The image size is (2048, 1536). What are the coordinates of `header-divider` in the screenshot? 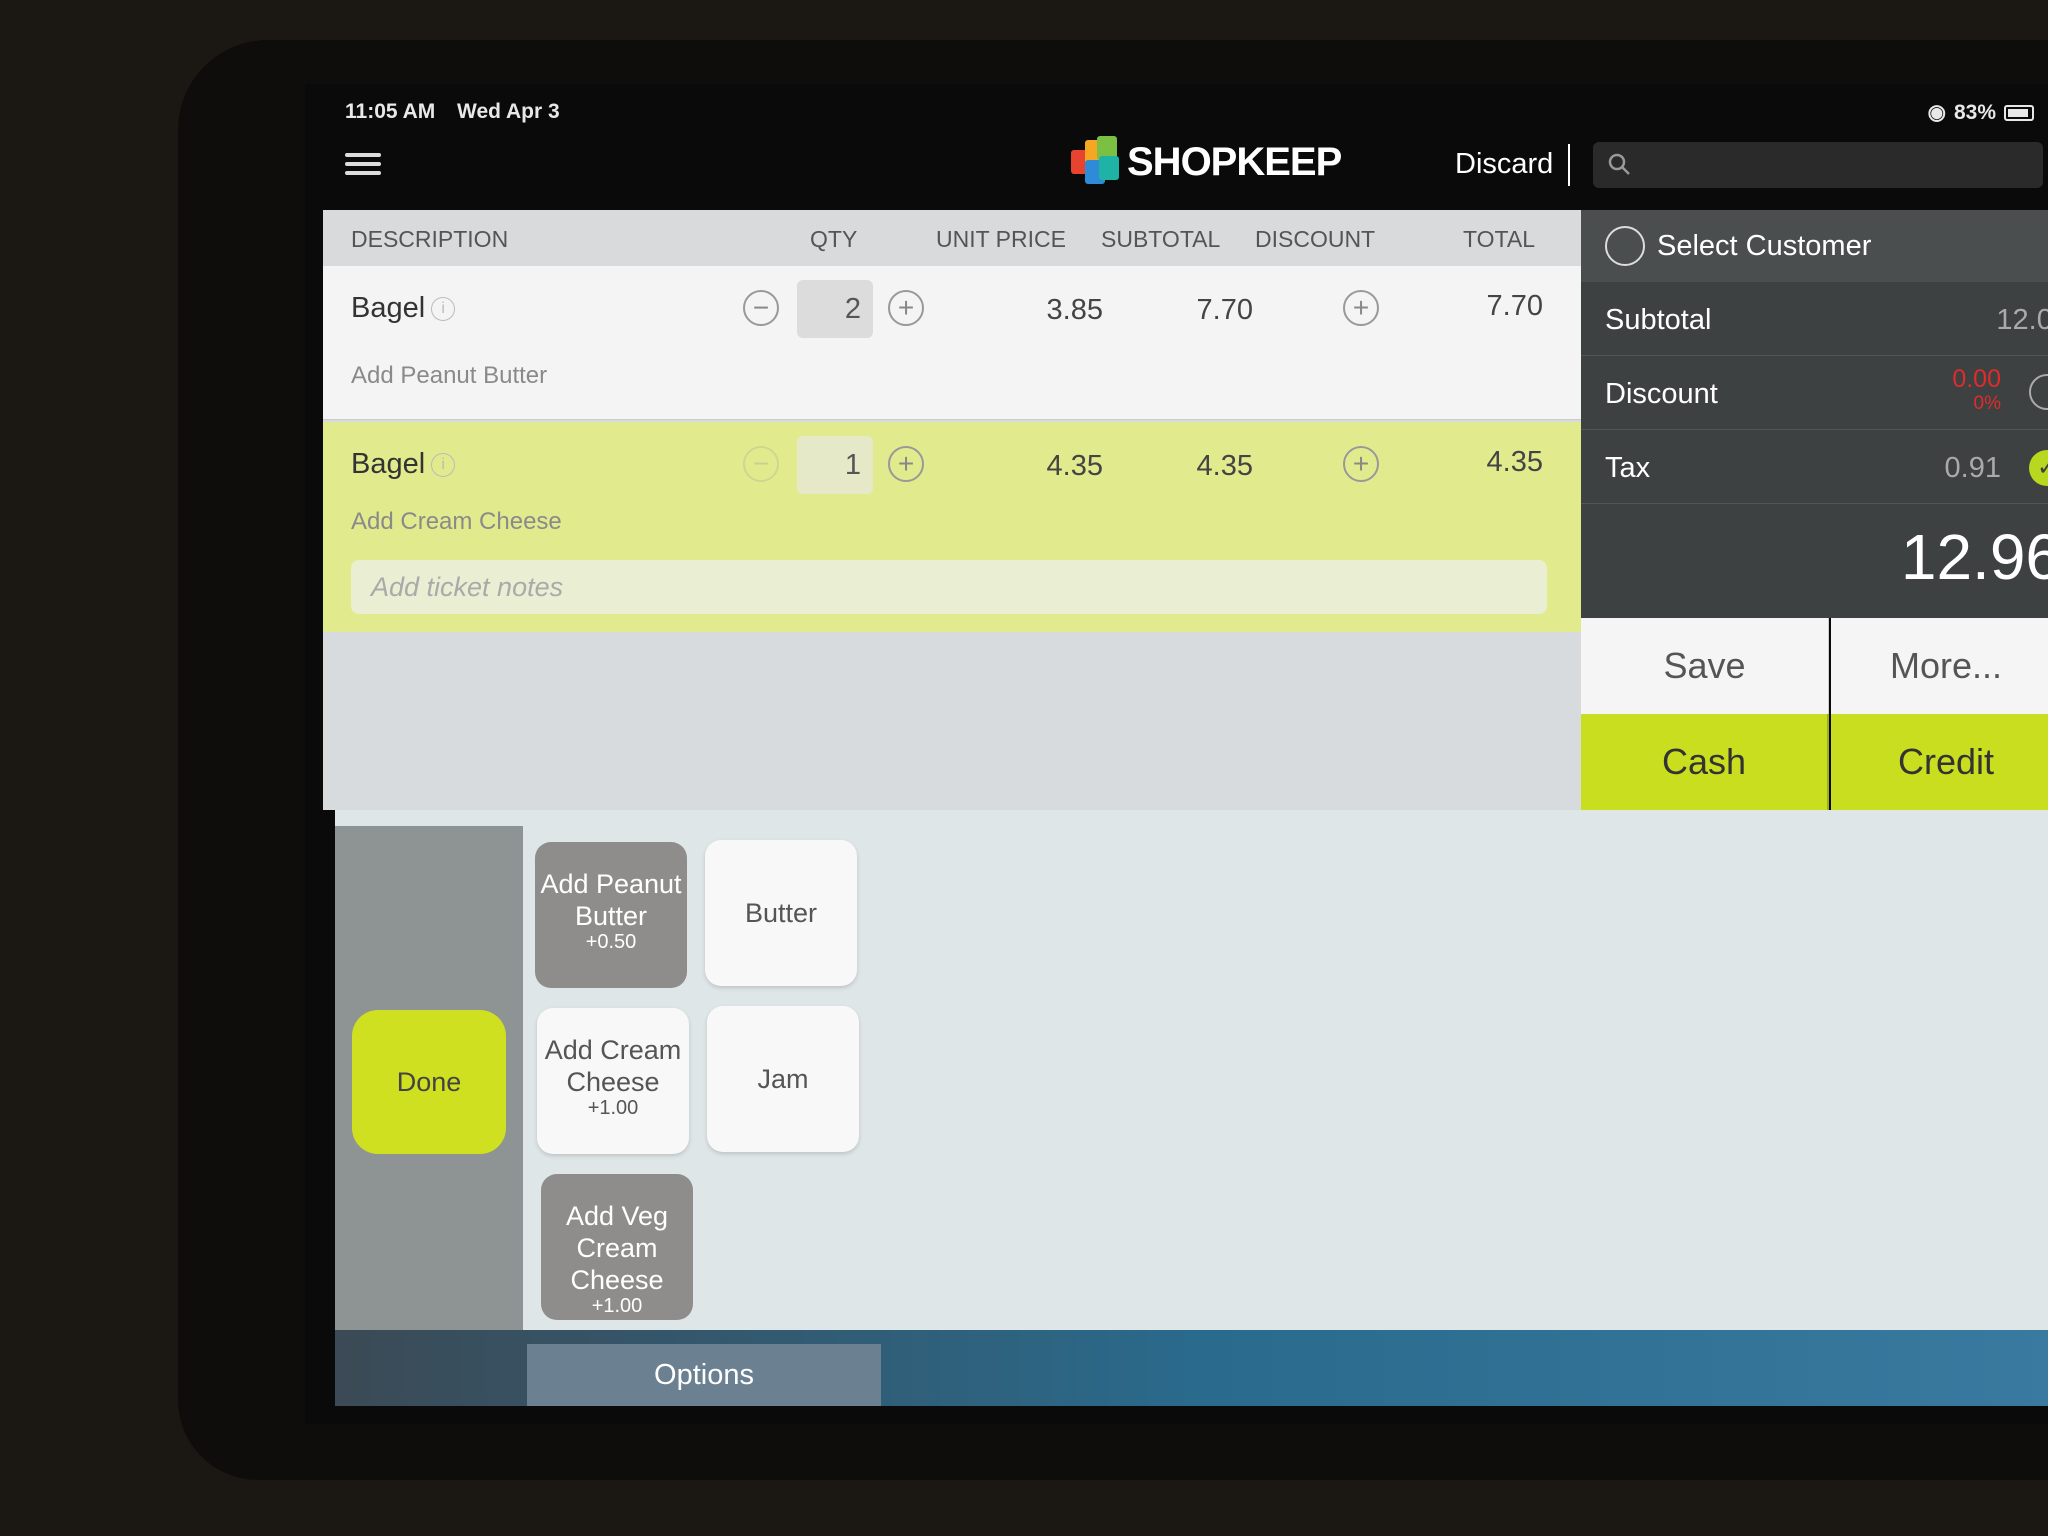 It's located at (1569, 165).